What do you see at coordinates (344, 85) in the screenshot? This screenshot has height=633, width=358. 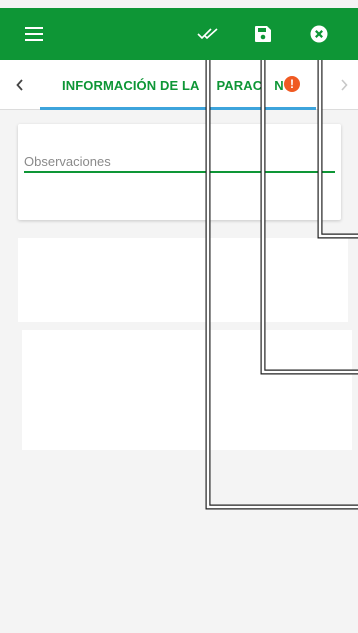 I see `chevron-right-icon` at bounding box center [344, 85].